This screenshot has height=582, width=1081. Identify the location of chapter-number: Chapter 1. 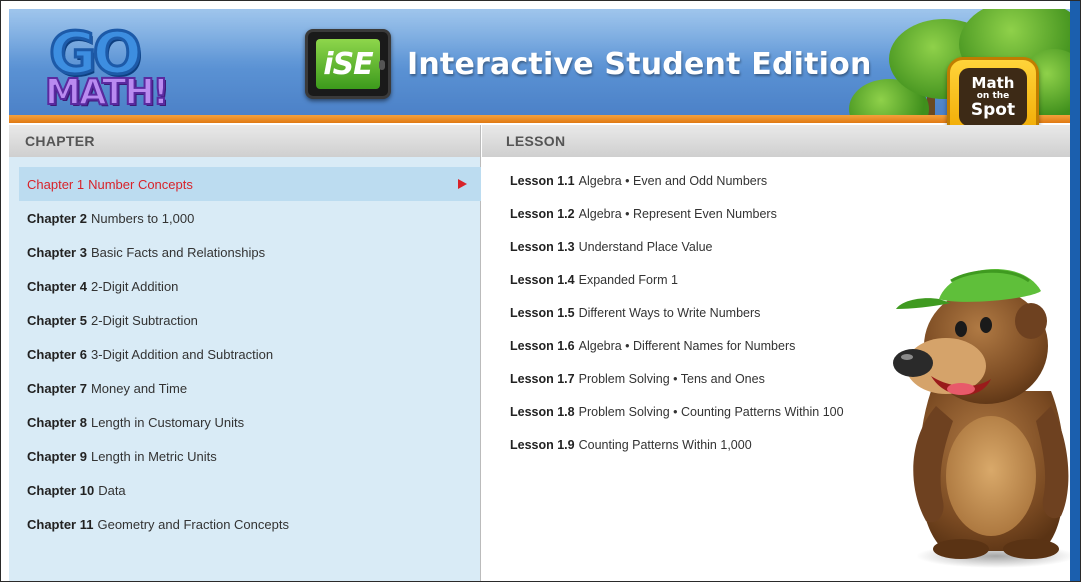
(56, 184).